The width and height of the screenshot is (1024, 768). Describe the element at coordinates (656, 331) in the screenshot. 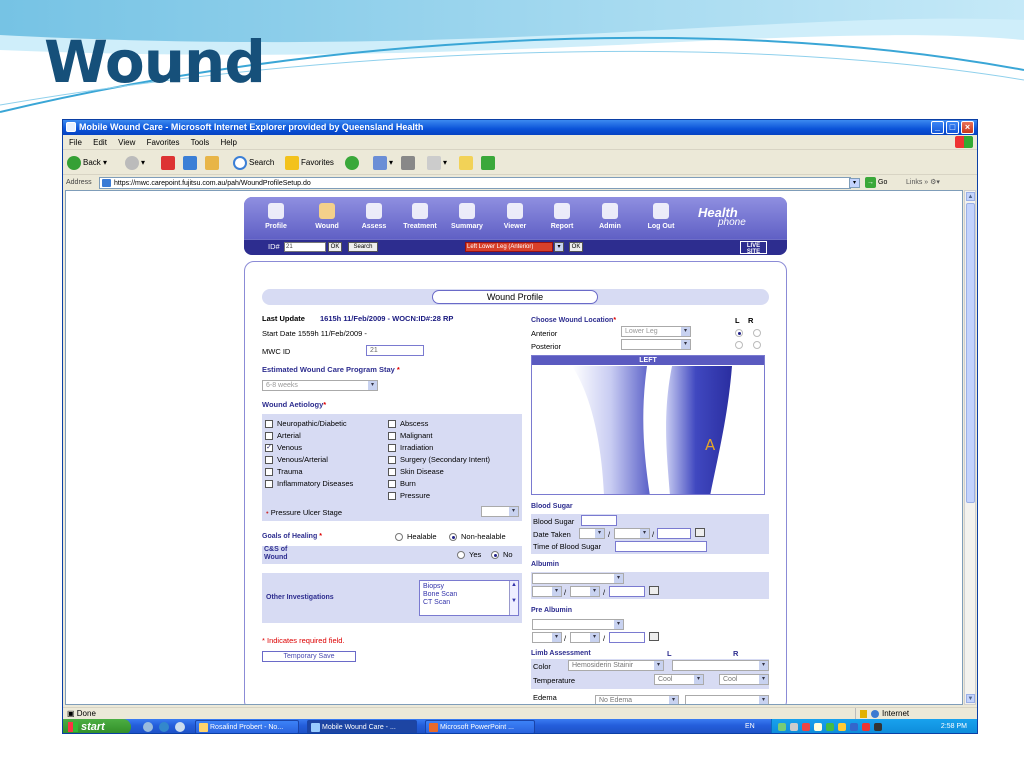

I see `anterior-select: Lower Leg ▾` at that location.